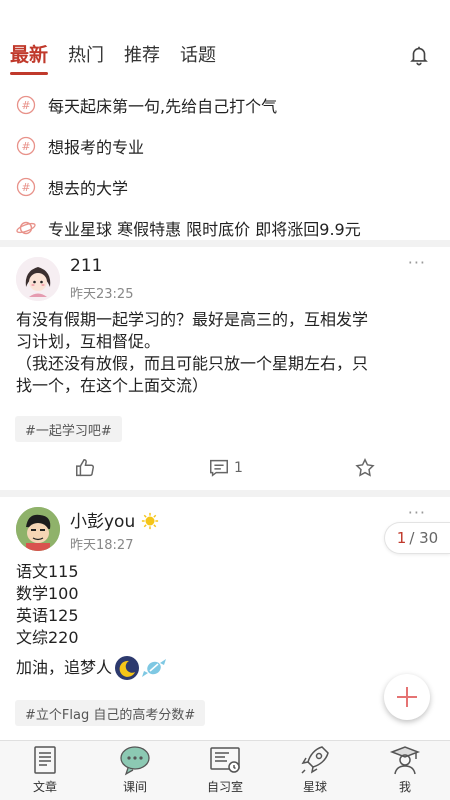 This screenshot has height=800, width=450. I want to click on post-line: 加油，追梦人, so click(226, 668).